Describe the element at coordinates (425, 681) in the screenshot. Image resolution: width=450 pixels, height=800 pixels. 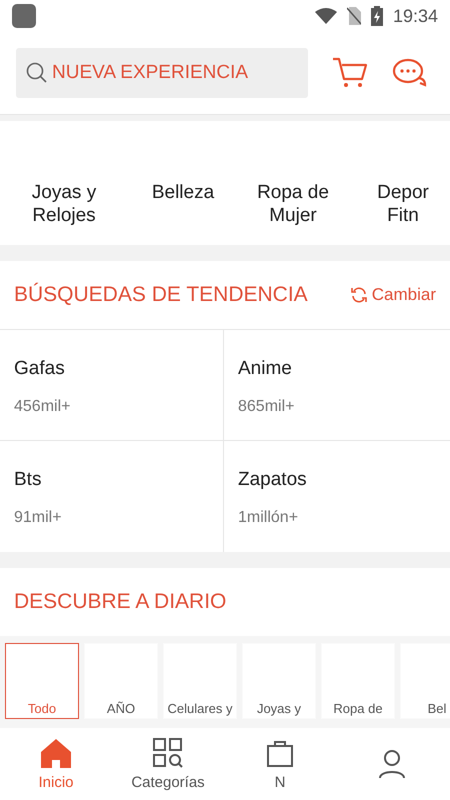
I see `category-tab: Bel` at that location.